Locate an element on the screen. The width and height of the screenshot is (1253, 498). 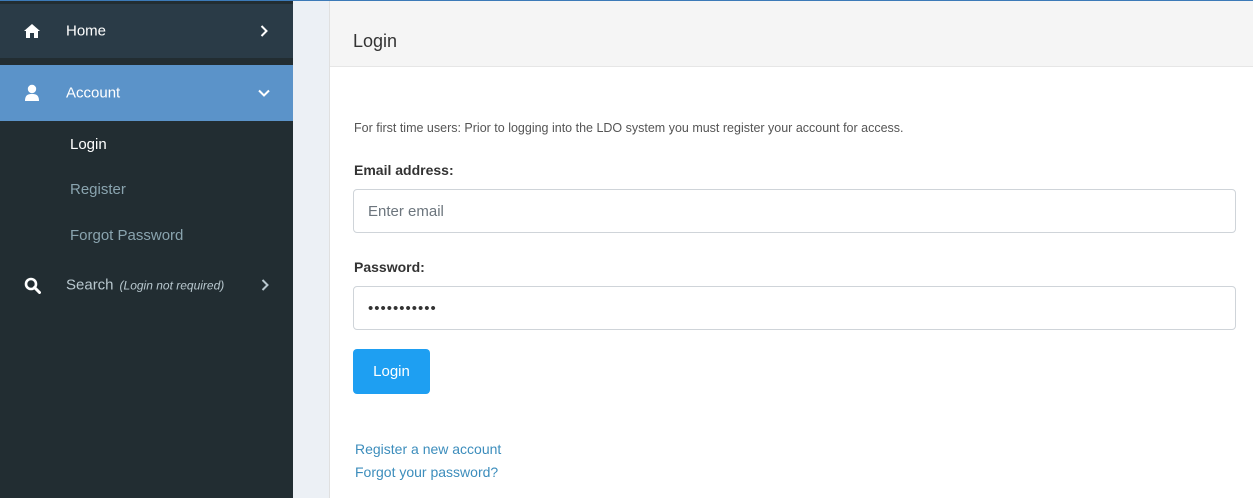
search-label-text: Search is located at coordinates (90, 285).